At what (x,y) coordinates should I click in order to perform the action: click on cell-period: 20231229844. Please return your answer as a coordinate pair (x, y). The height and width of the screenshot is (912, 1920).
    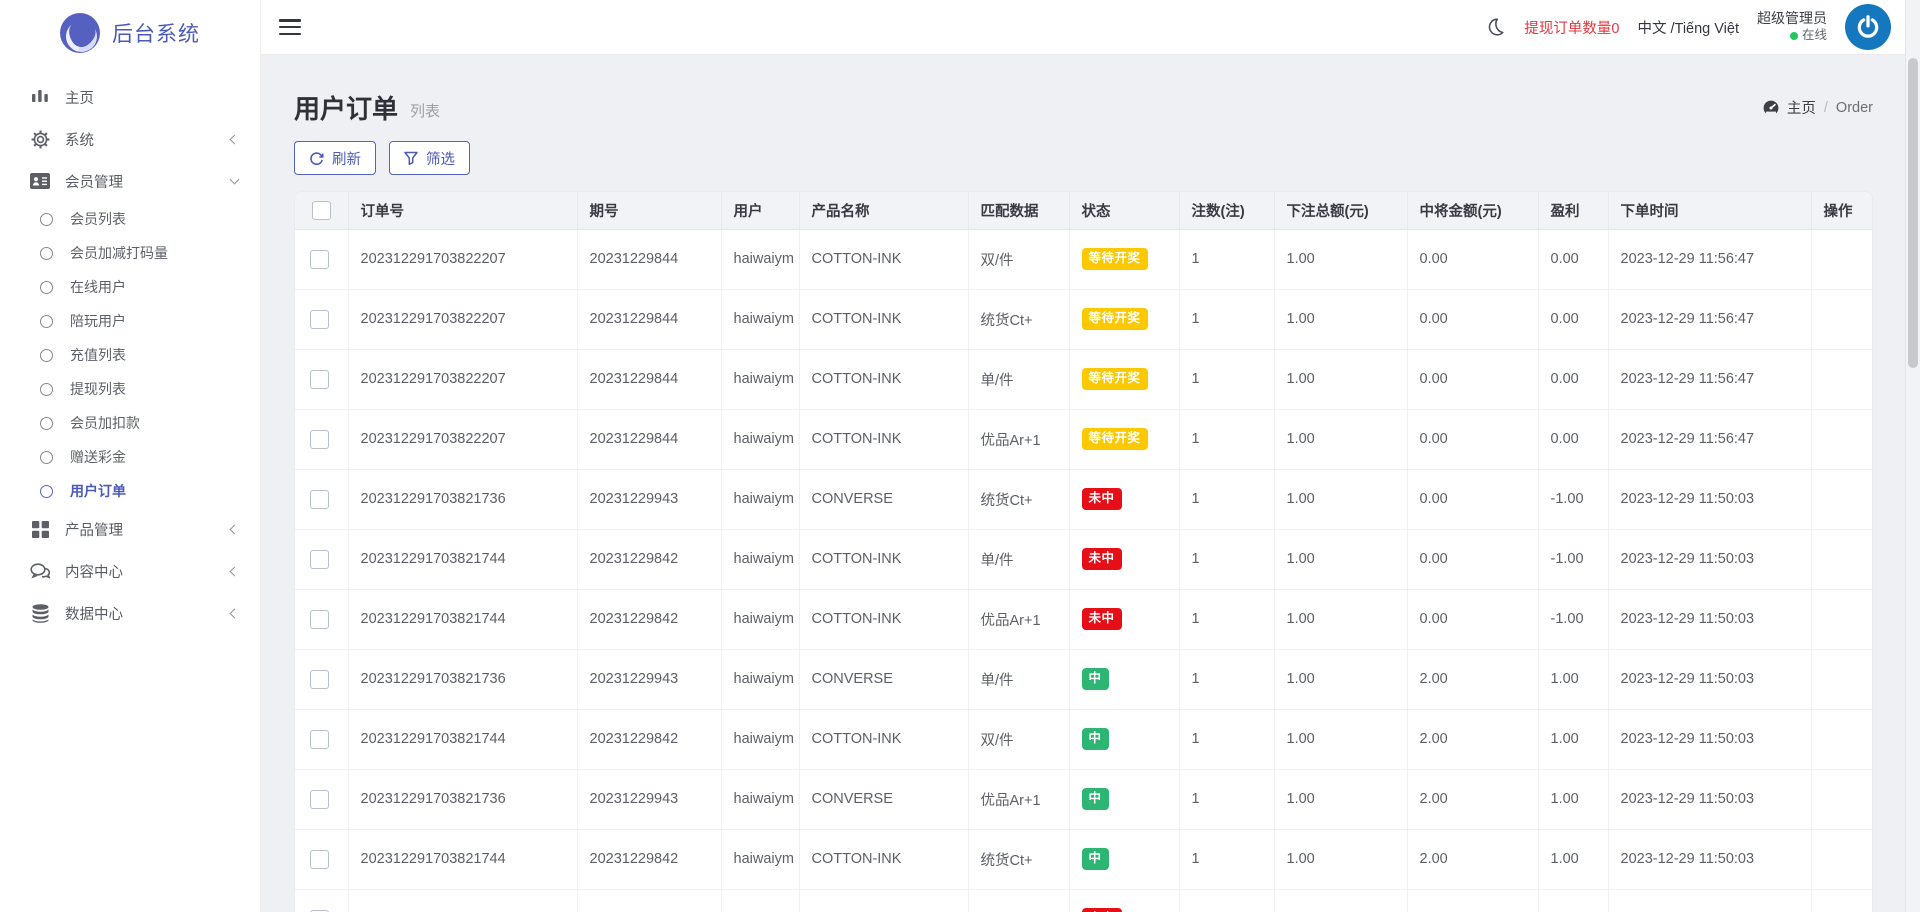
    Looking at the image, I should click on (649, 319).